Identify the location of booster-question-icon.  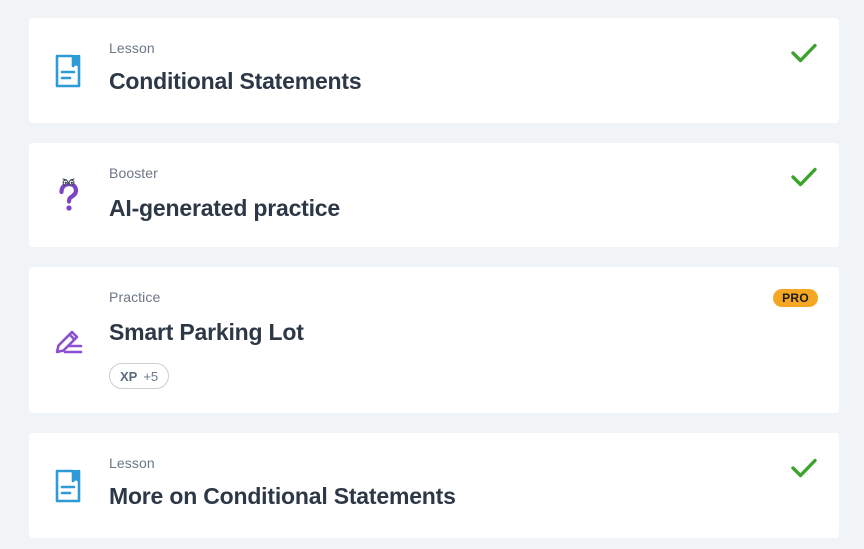
(69, 194).